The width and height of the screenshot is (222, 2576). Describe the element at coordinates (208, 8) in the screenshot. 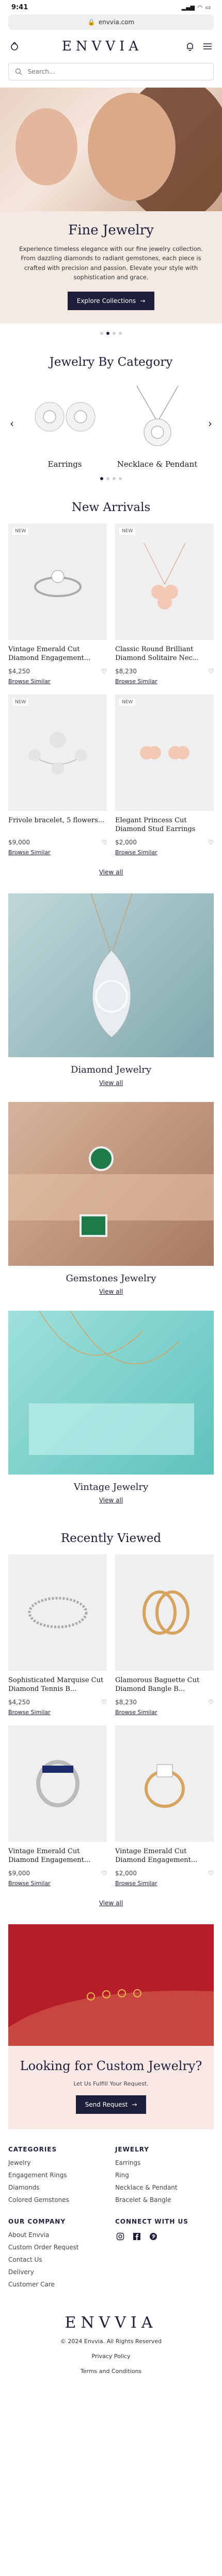

I see `battery-icon: ▭` at that location.